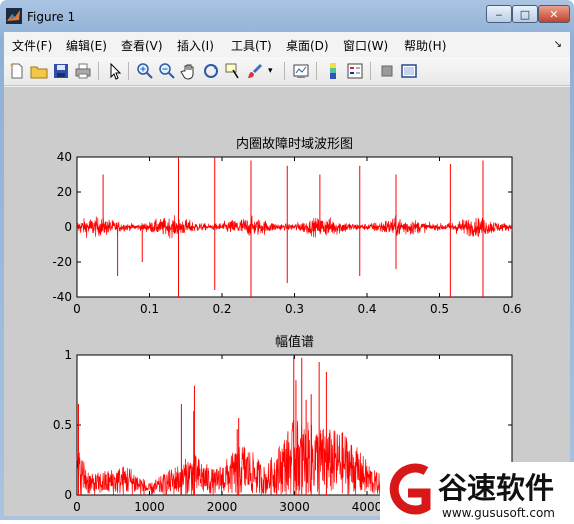 This screenshot has width=574, height=524. Describe the element at coordinates (233, 71) in the screenshot. I see `data-cursor-icon` at that location.